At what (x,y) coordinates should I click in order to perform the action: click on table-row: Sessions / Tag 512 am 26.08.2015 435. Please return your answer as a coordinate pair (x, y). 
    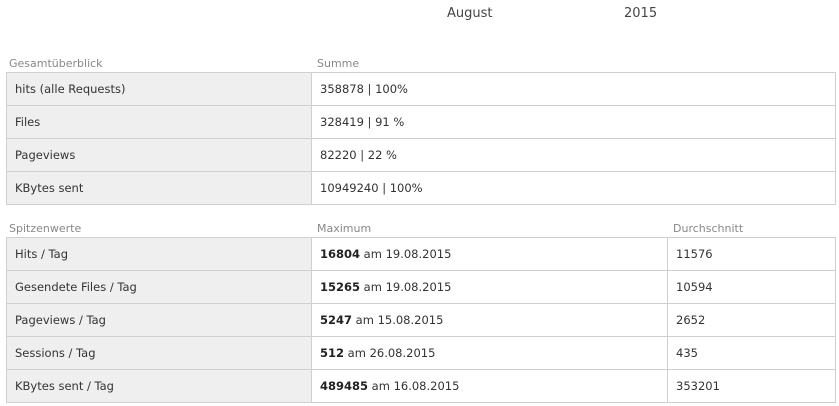
    Looking at the image, I should click on (421, 353).